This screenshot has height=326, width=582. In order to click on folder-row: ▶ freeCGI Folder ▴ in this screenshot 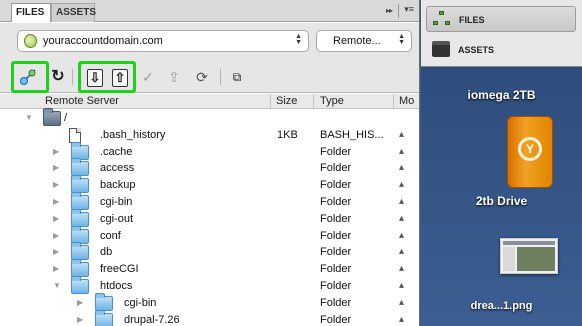, I will do `click(209, 268)`.